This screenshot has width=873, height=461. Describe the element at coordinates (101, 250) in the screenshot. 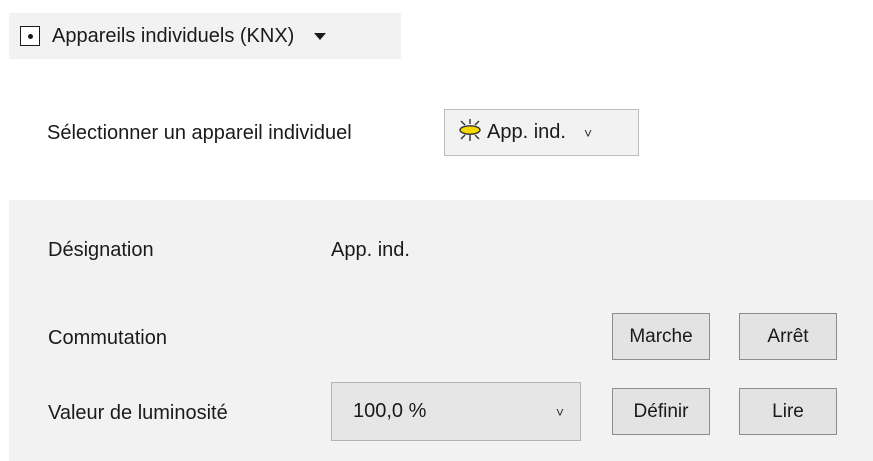

I see `designation-label: Désignation` at that location.